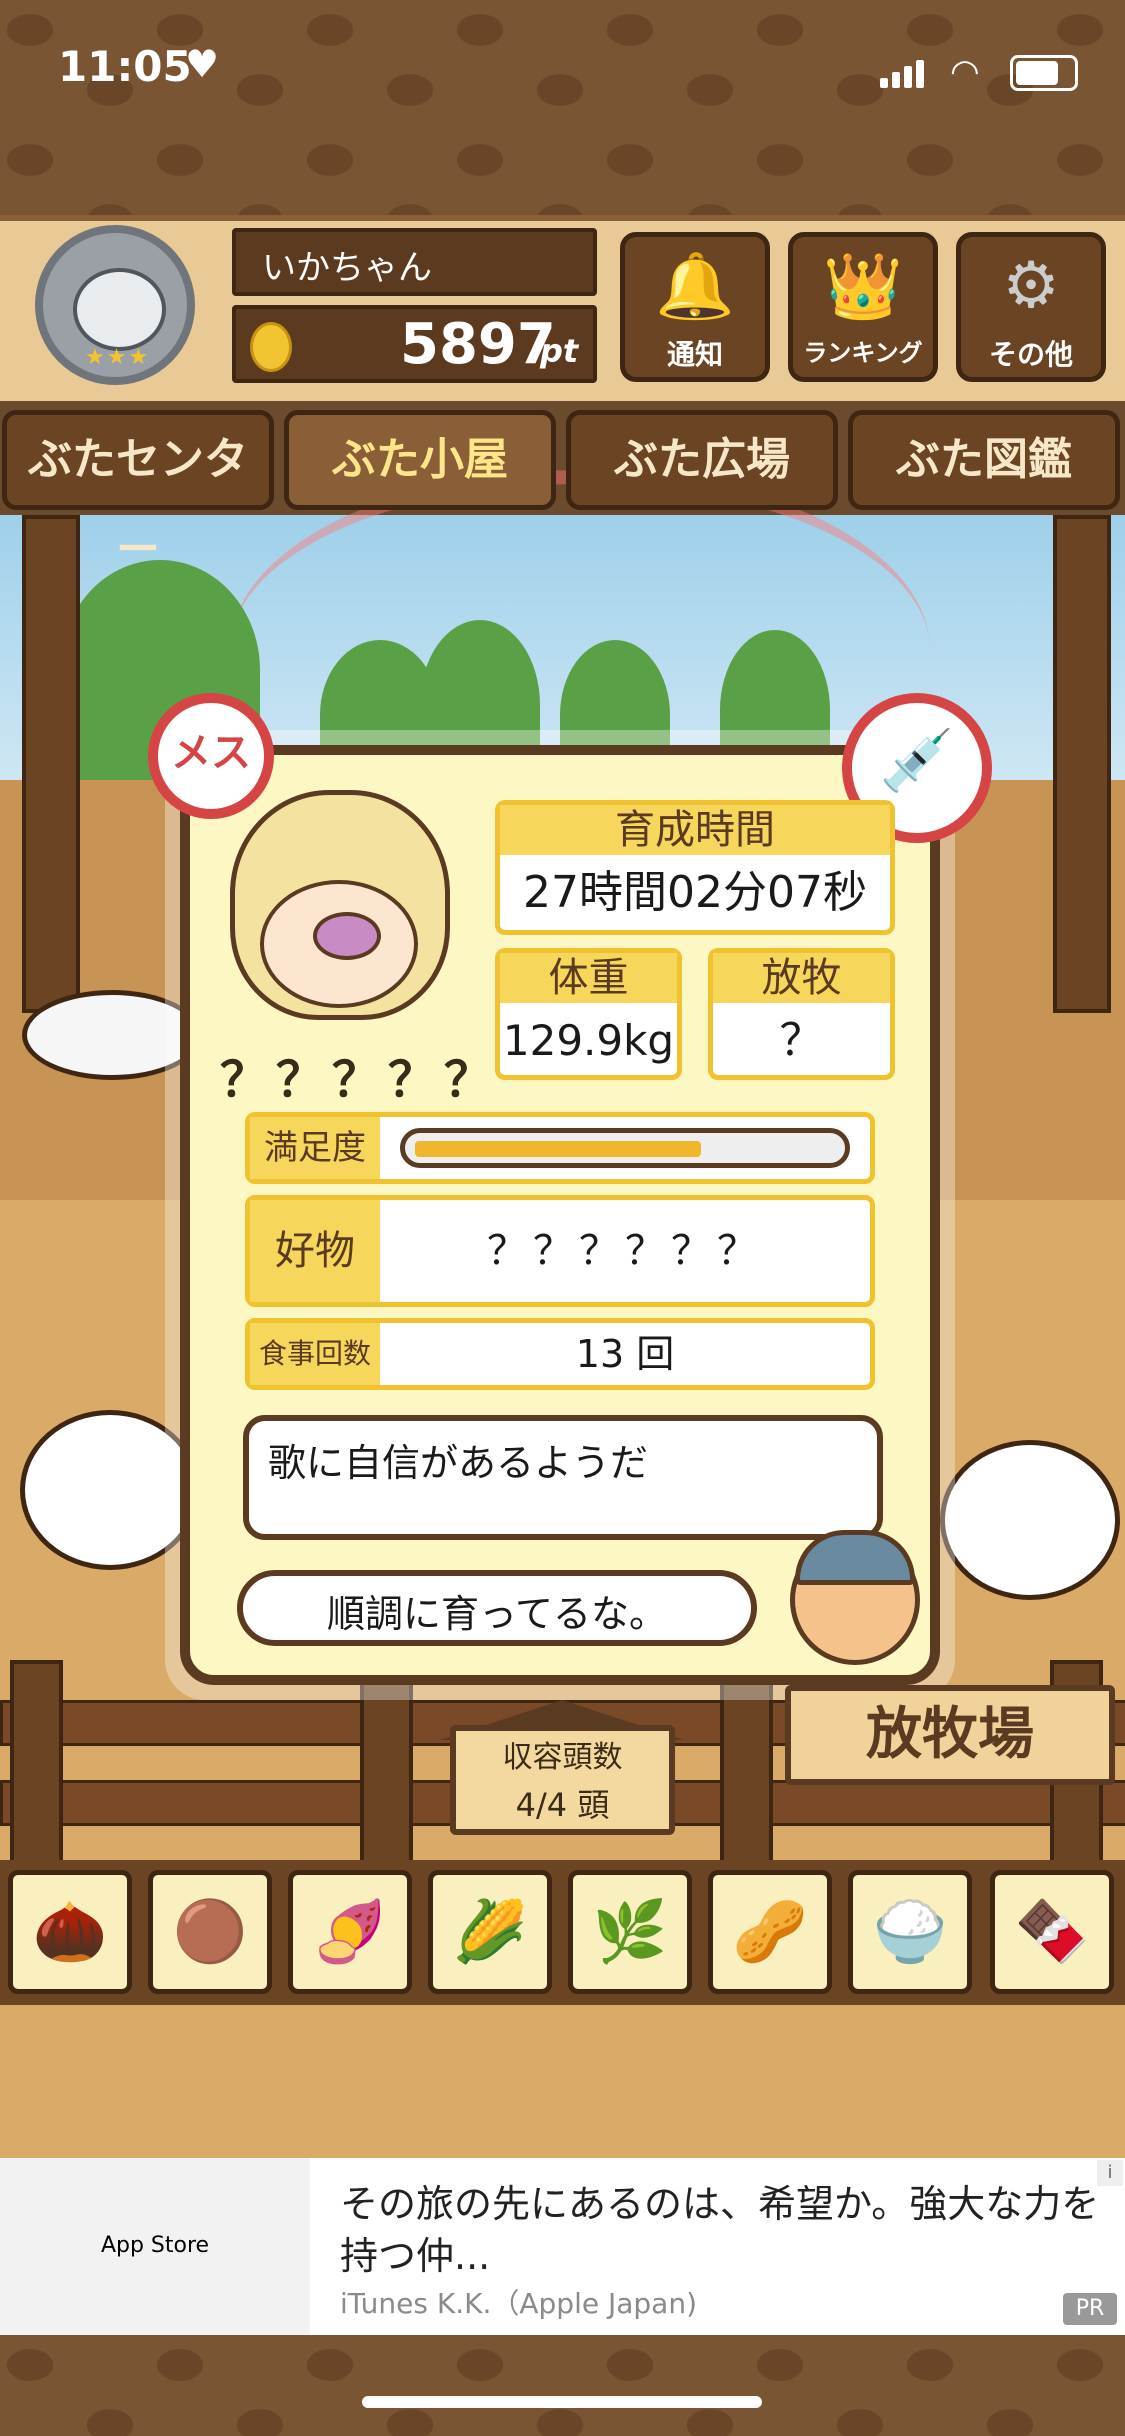 Image resolution: width=1125 pixels, height=2436 pixels. I want to click on tab-buta-center: ぶたセンター, so click(138, 492).